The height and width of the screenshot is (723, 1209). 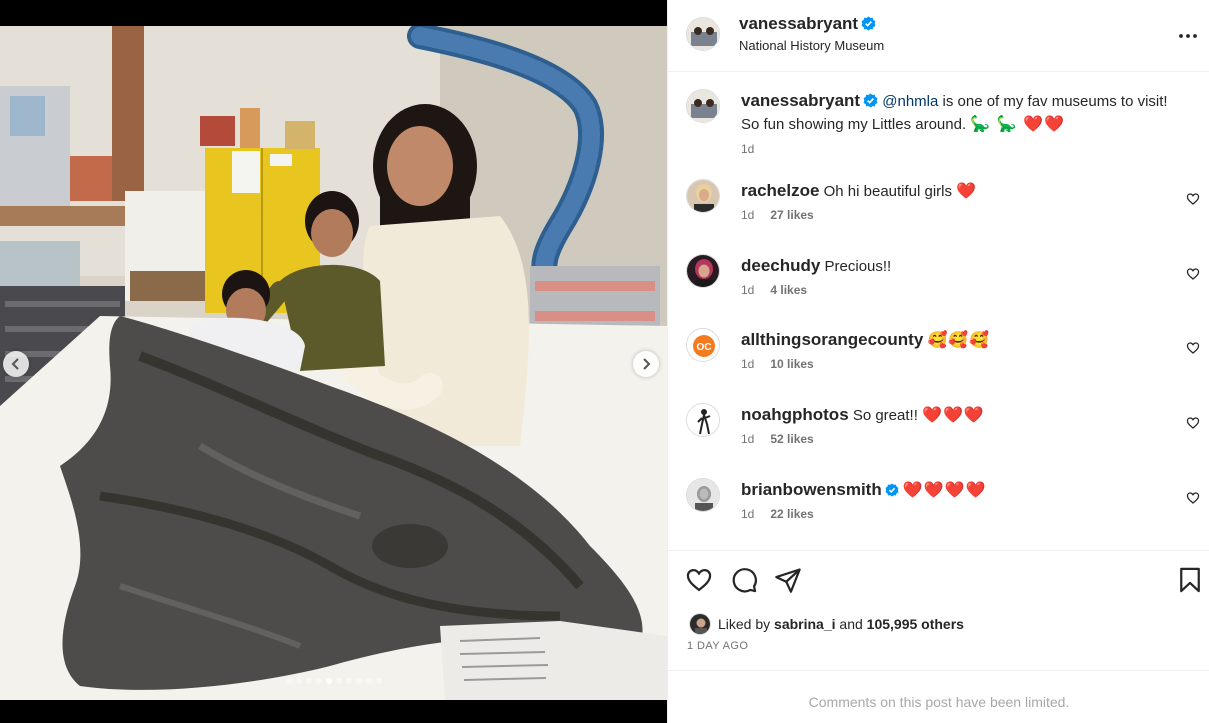 I want to click on carousel-prev-button, so click(x=16, y=364).